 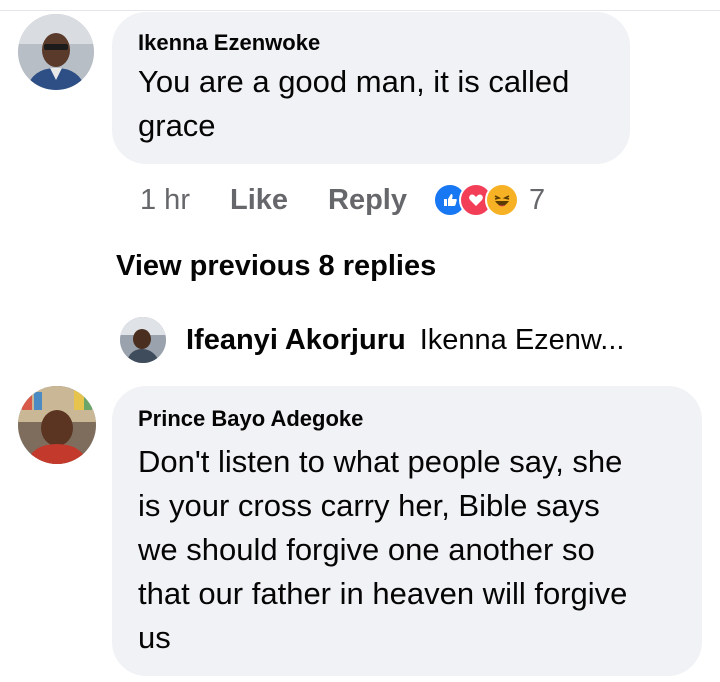 What do you see at coordinates (57, 425) in the screenshot?
I see `avatar-prince-bayo-adegoke` at bounding box center [57, 425].